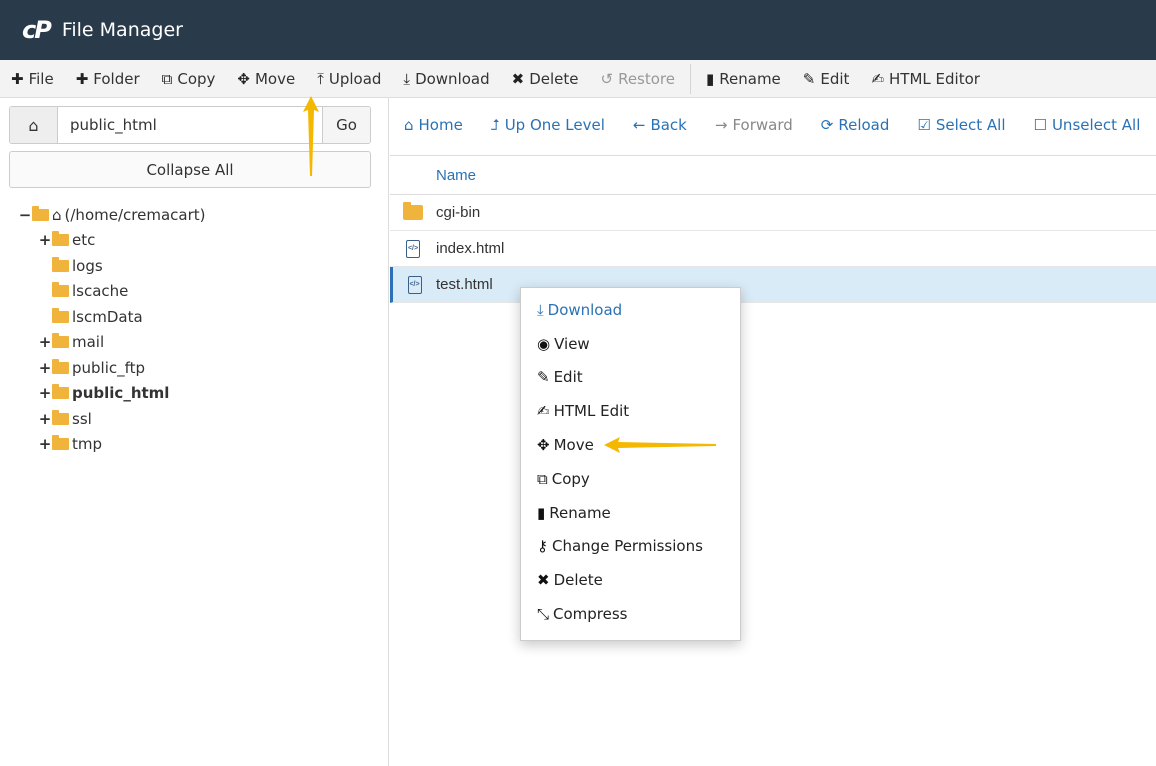 The height and width of the screenshot is (766, 1156). What do you see at coordinates (266, 78) in the screenshot?
I see `move-button: ✥ Move` at bounding box center [266, 78].